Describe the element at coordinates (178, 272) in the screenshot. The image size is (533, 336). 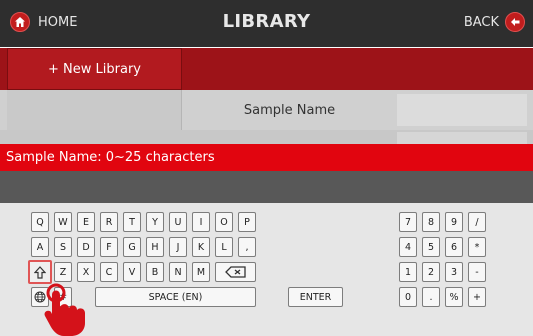
I see `key-n: N` at that location.